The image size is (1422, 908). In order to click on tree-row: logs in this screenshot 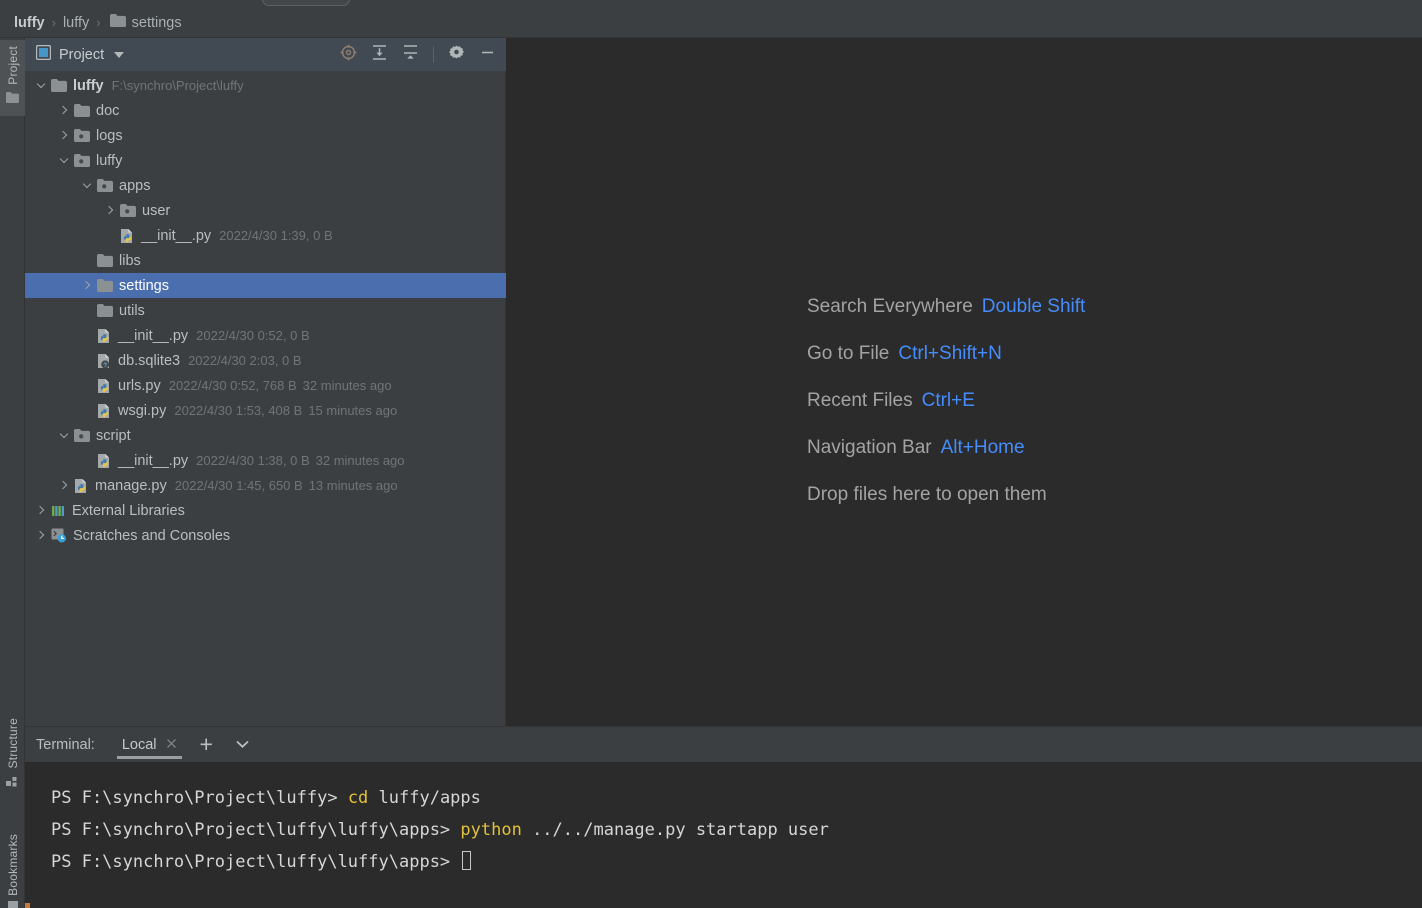, I will do `click(265, 135)`.